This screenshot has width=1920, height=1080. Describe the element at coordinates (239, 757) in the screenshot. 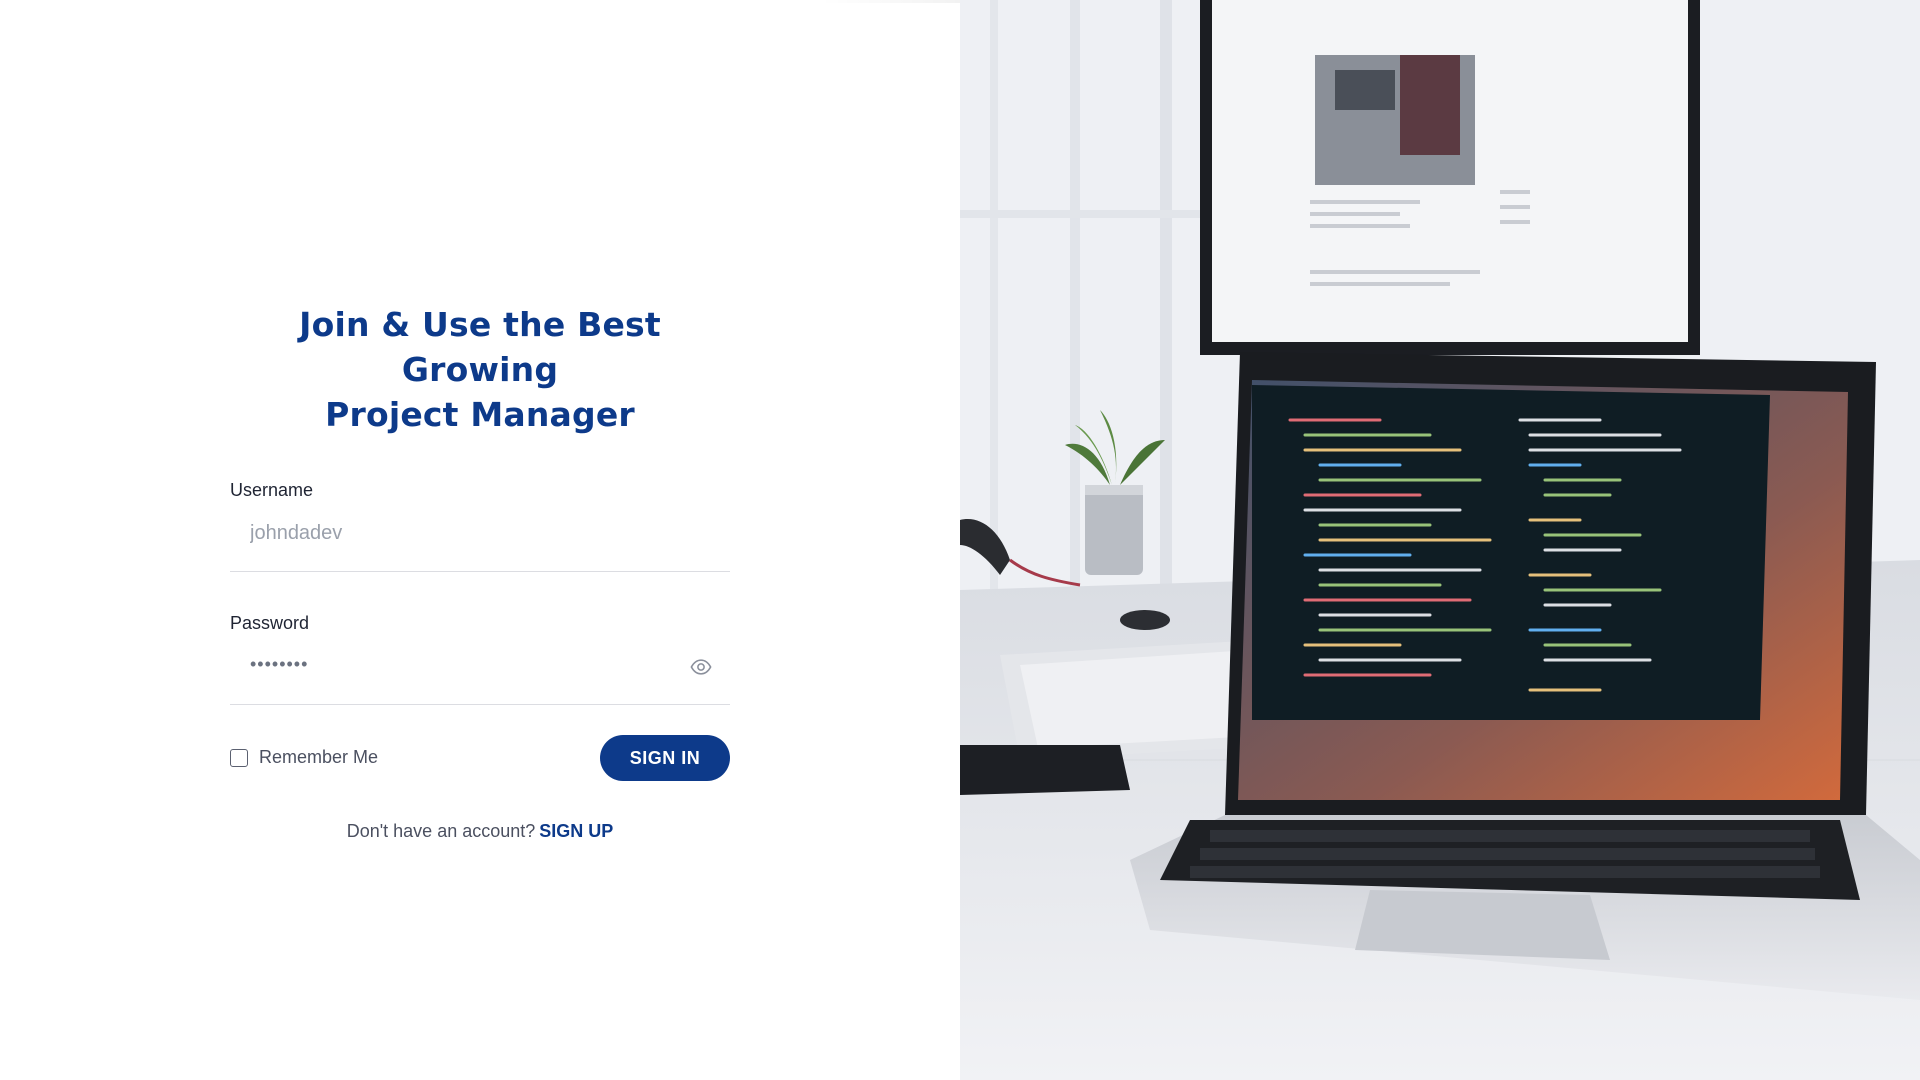

I see `checkbox-icon` at that location.